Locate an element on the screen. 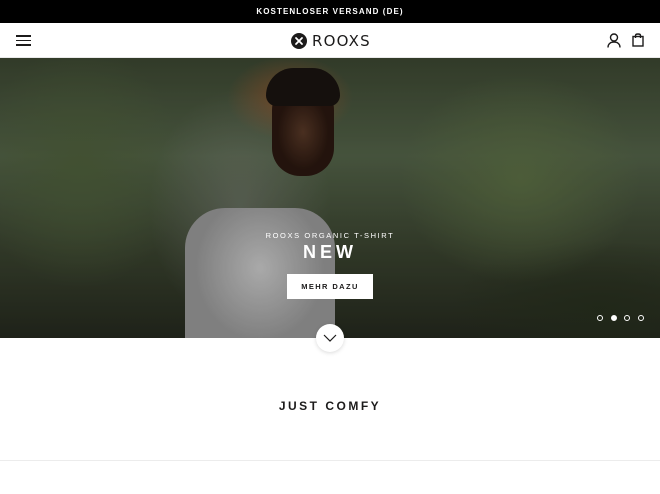 This screenshot has width=660, height=494. section-title: JUST COMFY is located at coordinates (330, 406).